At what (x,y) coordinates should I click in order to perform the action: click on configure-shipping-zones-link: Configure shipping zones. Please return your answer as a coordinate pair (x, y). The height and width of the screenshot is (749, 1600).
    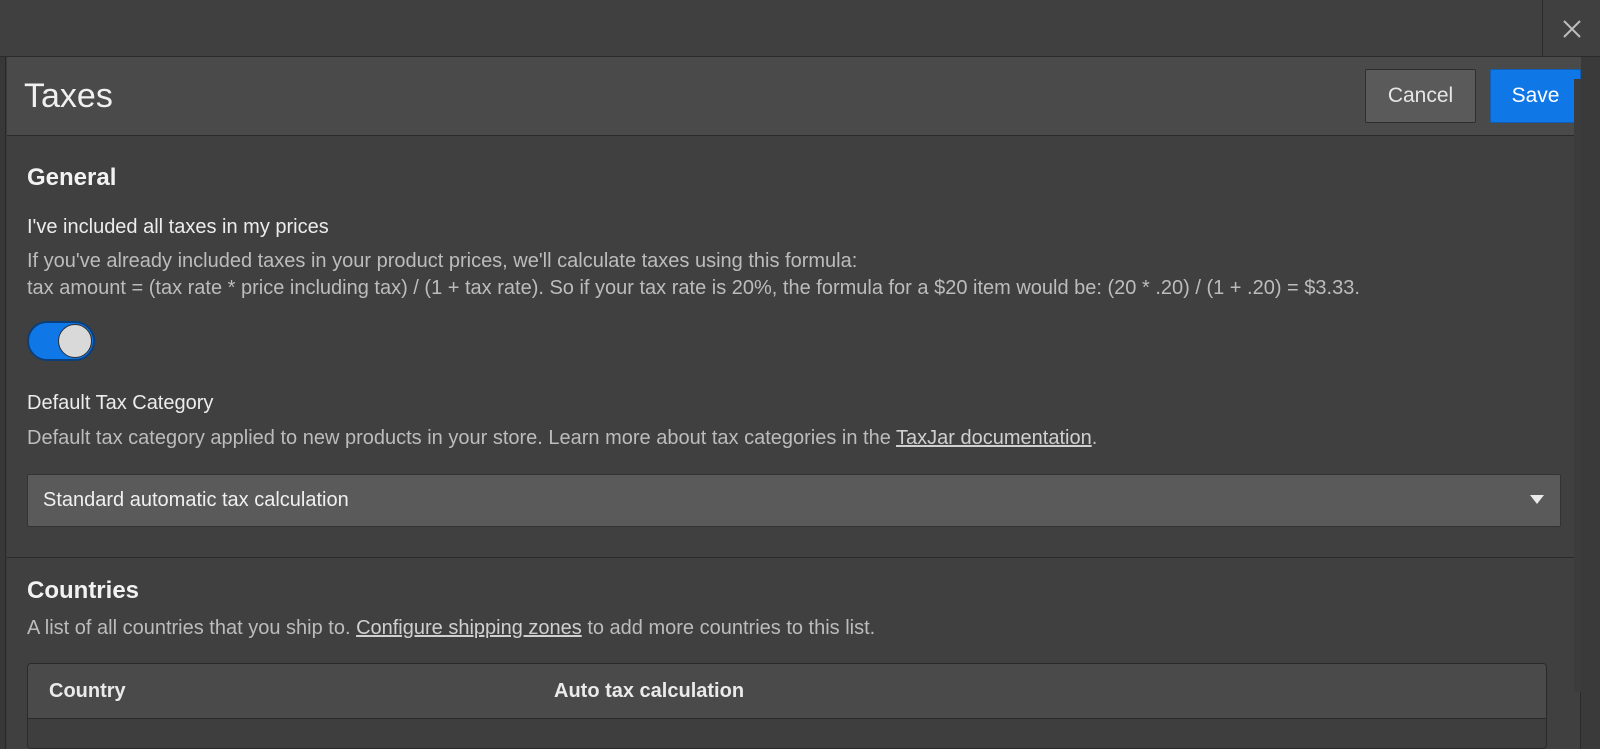
    Looking at the image, I should click on (469, 628).